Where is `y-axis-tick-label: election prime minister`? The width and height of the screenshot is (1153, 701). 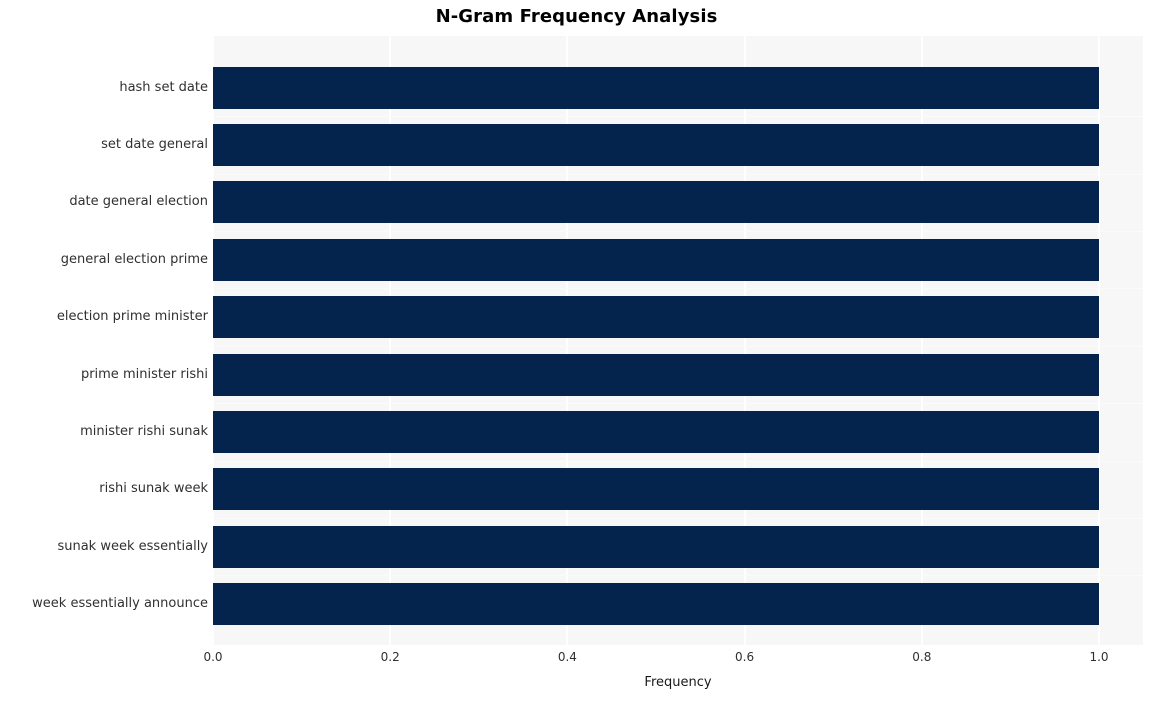 y-axis-tick-label: election prime minister is located at coordinates (132, 316).